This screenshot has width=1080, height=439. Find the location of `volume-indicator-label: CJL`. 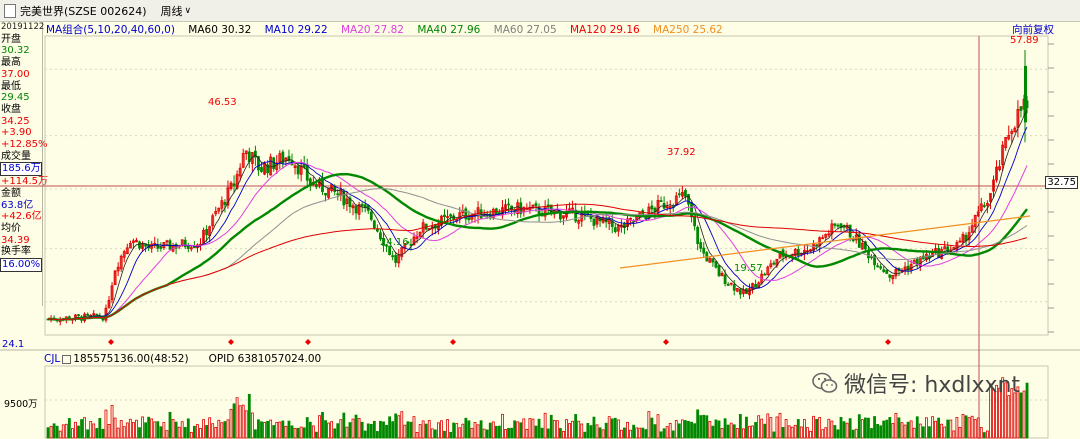

volume-indicator-label: CJL is located at coordinates (52, 359).